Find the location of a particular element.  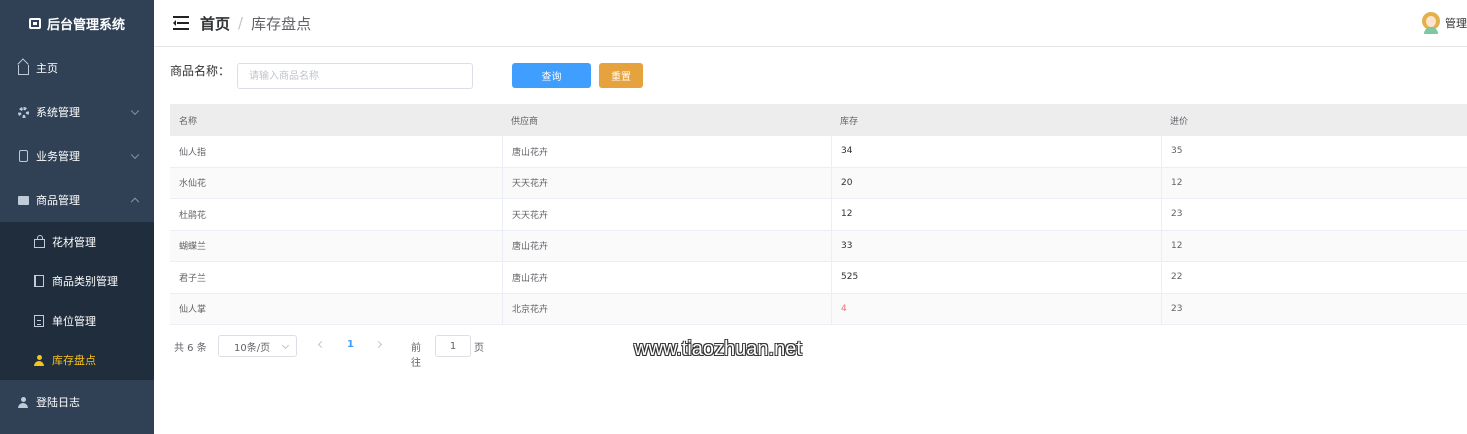

product-name-input is located at coordinates (355, 76).